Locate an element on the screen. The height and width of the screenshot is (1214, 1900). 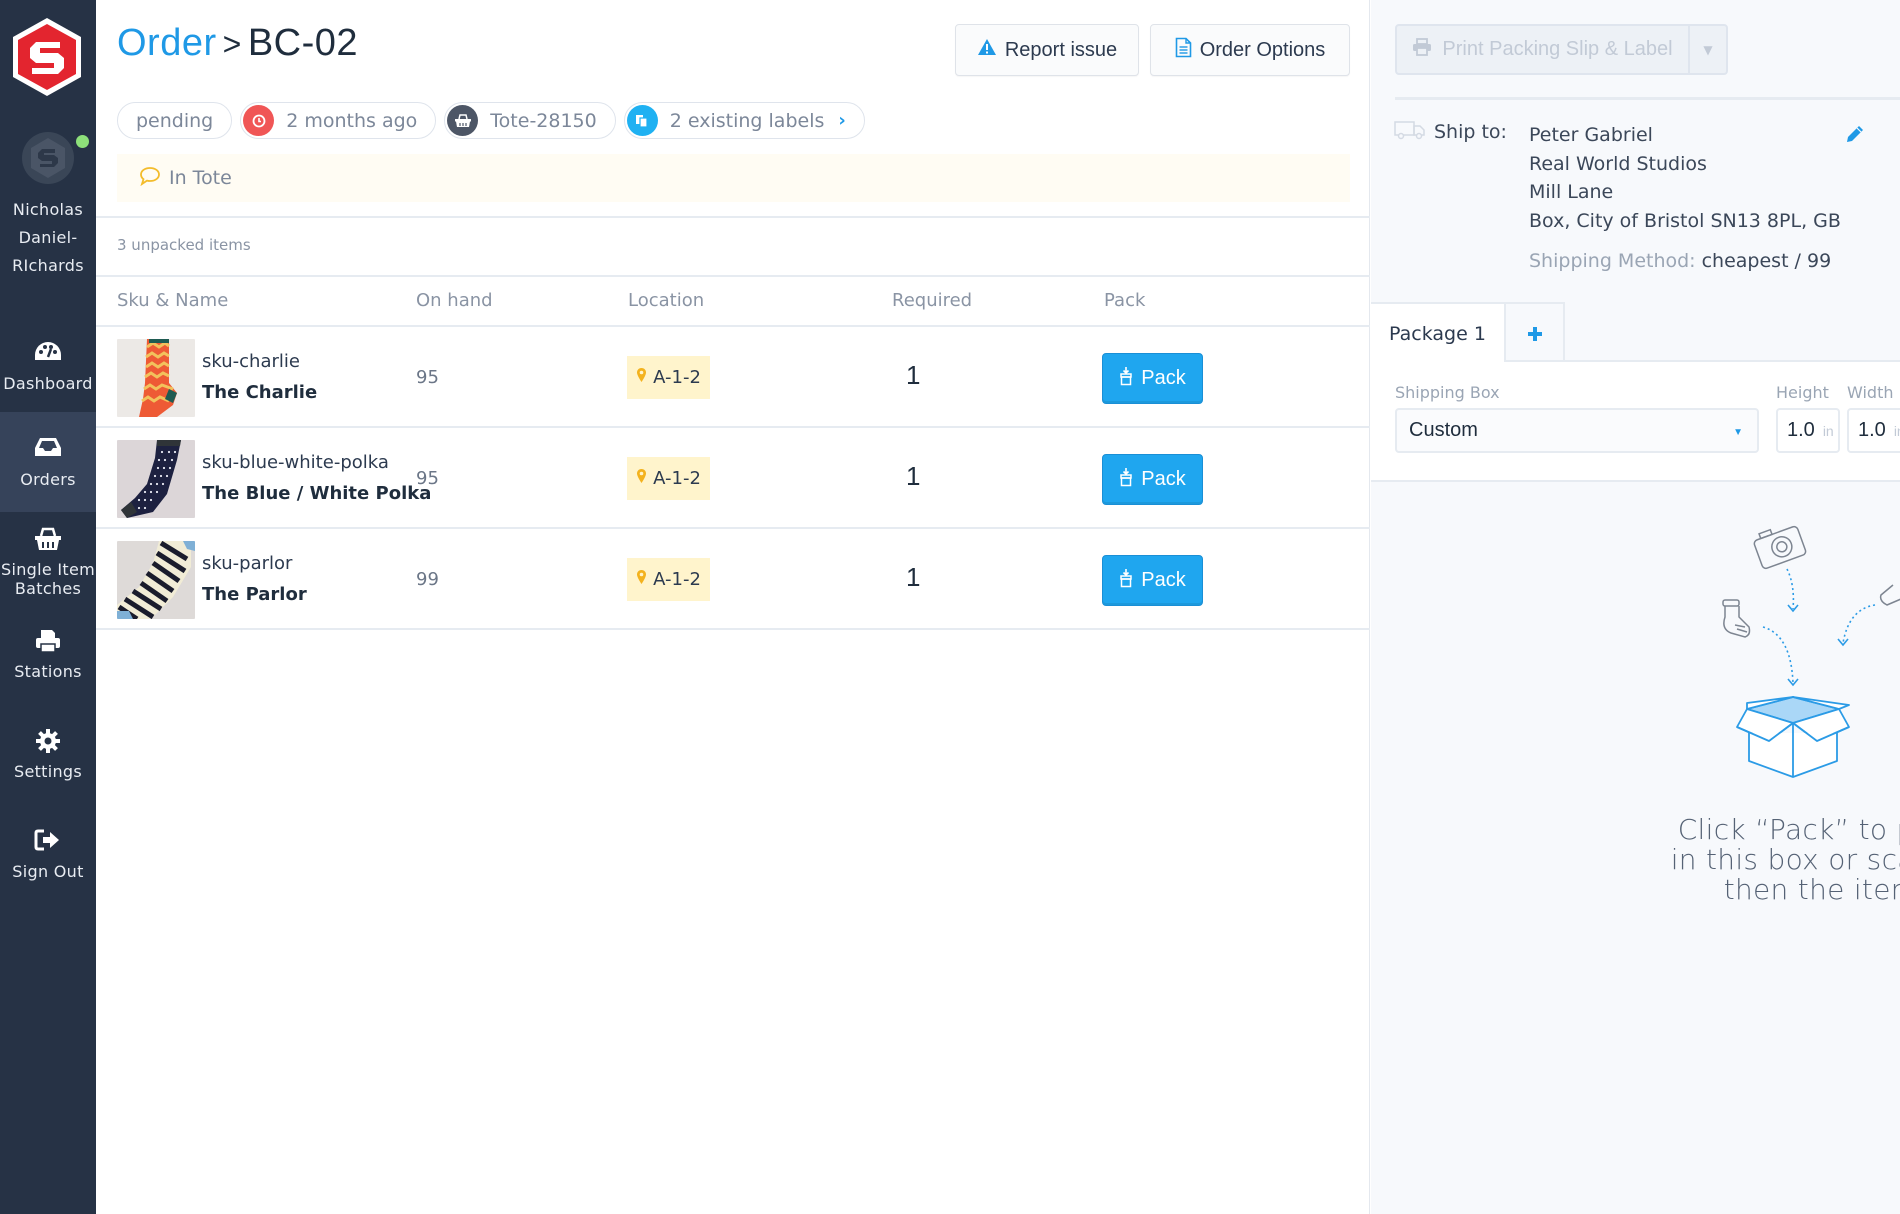
order-options-button: Order Options is located at coordinates (1250, 50).